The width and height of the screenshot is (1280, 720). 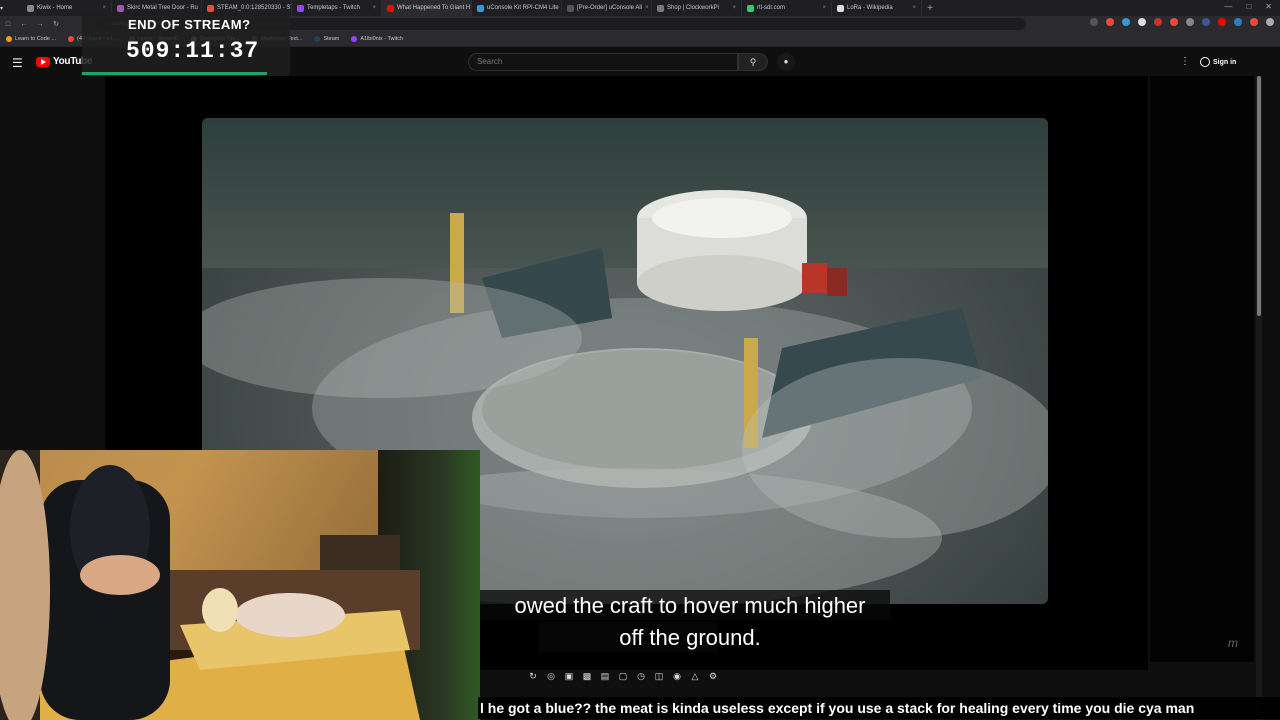 I want to click on tab-menu-icon: ▾, so click(x=11, y=8).